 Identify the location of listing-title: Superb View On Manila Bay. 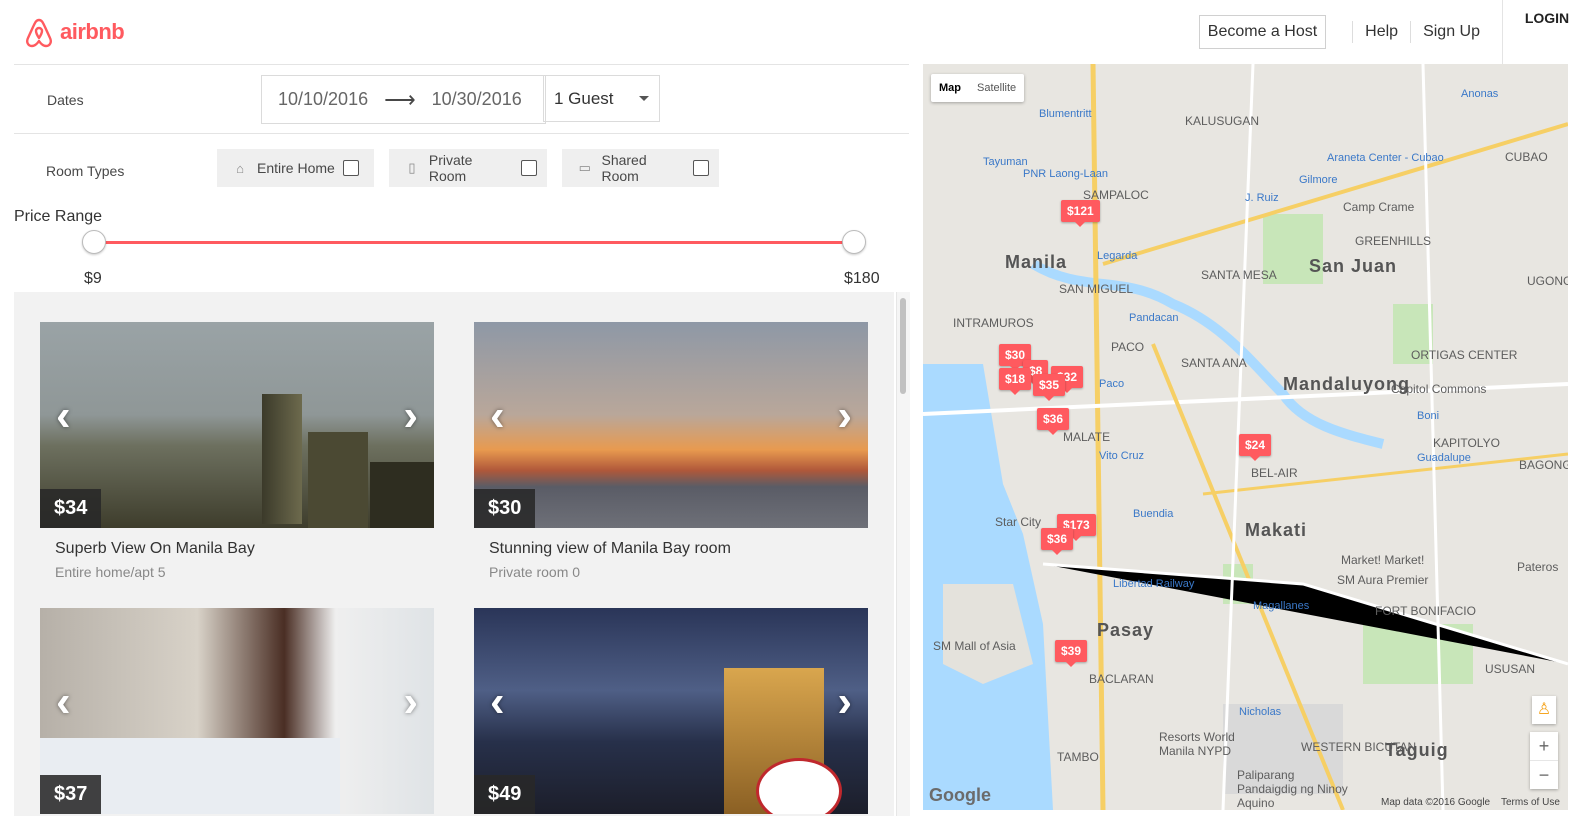
(237, 549).